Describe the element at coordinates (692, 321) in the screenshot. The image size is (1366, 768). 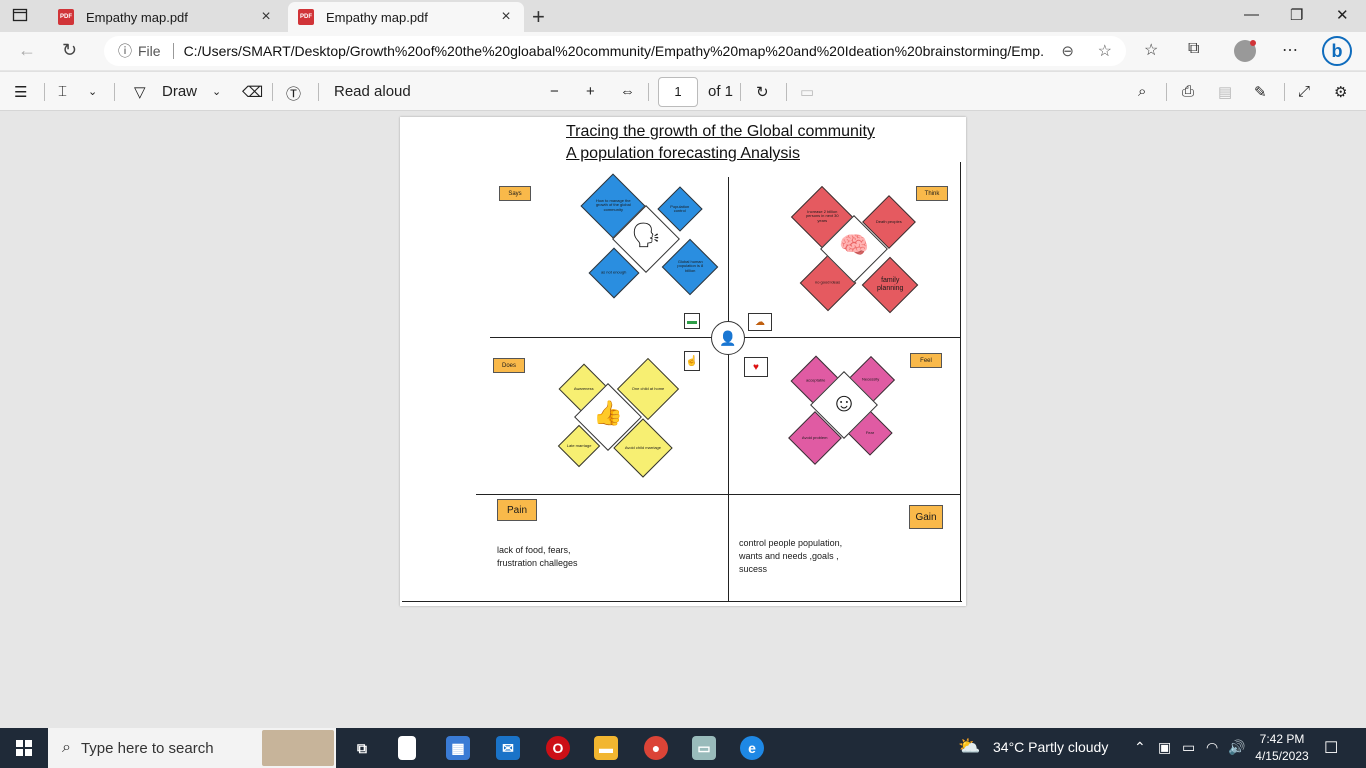
I see `chat-icon: ▬` at that location.